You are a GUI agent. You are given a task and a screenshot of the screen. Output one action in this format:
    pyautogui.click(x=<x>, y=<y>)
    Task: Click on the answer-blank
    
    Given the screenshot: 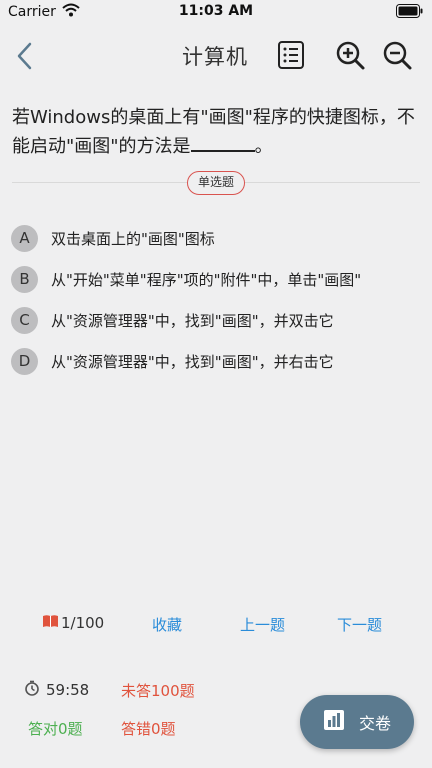 What is the action you would take?
    pyautogui.click(x=222, y=142)
    